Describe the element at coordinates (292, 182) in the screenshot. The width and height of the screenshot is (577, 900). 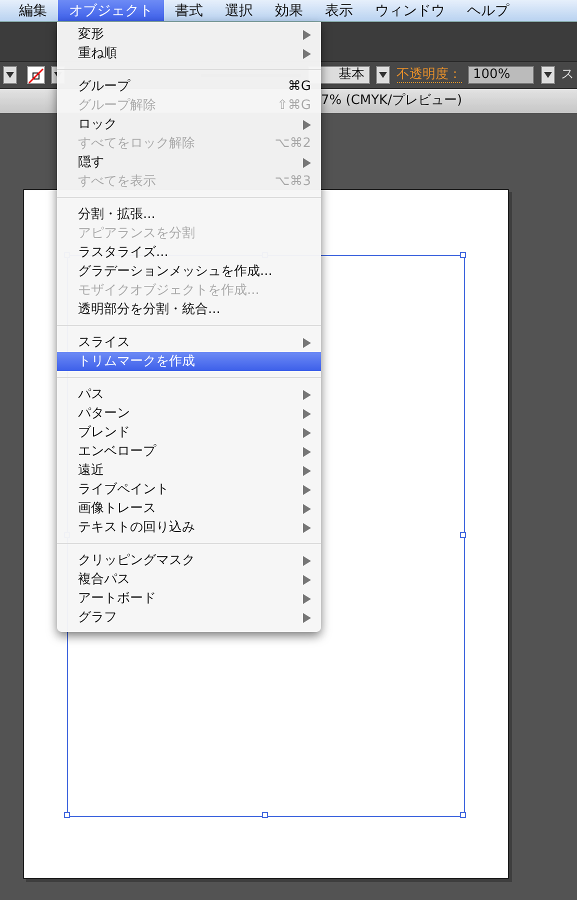
I see `shortcut-text: ⌥⌘3` at that location.